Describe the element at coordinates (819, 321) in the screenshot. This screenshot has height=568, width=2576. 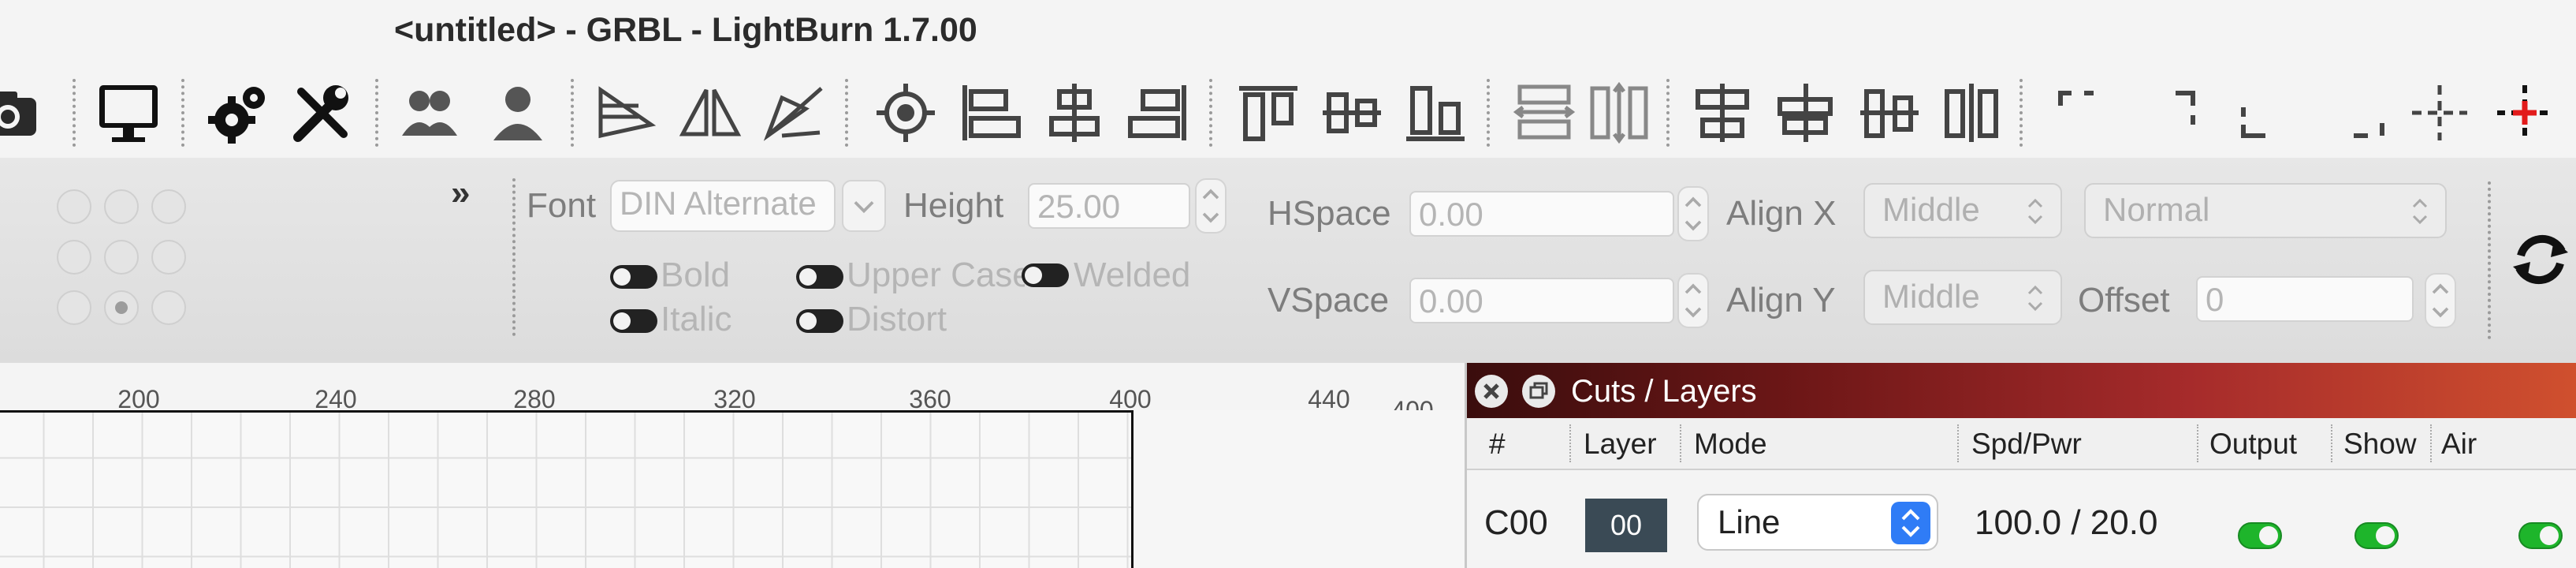
I see `distort-toggle` at that location.